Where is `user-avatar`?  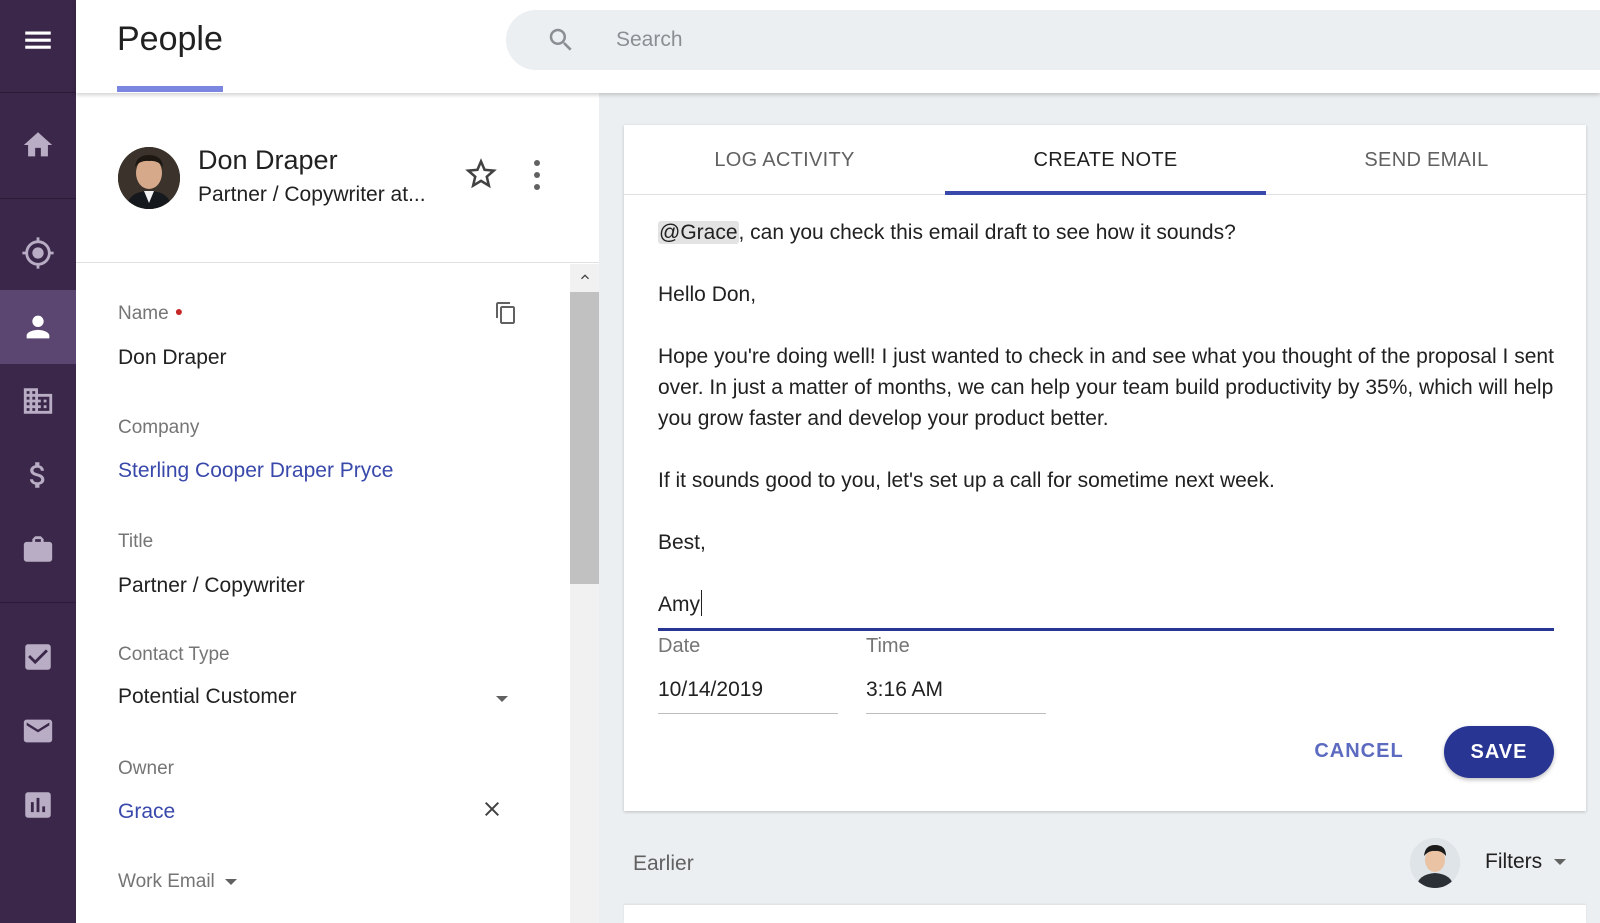 user-avatar is located at coordinates (1435, 863).